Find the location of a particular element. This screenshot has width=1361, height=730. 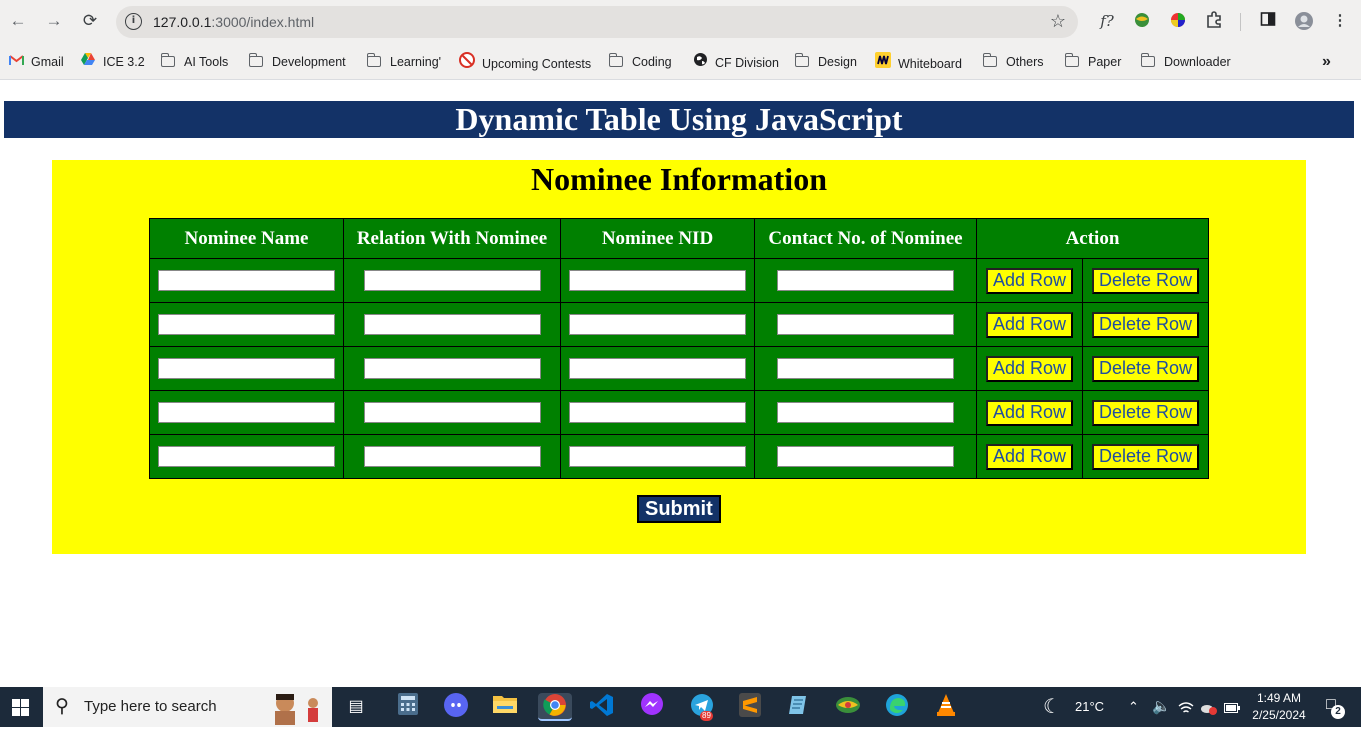

telegram-icon: 89 is located at coordinates (702, 707).